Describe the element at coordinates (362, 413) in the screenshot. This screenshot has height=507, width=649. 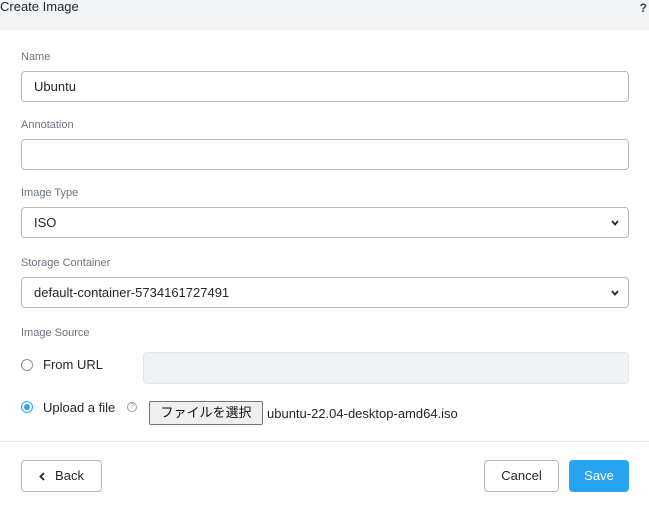
I see `selected-file-name: ubuntu-22.04-desktop-amd64.iso` at that location.